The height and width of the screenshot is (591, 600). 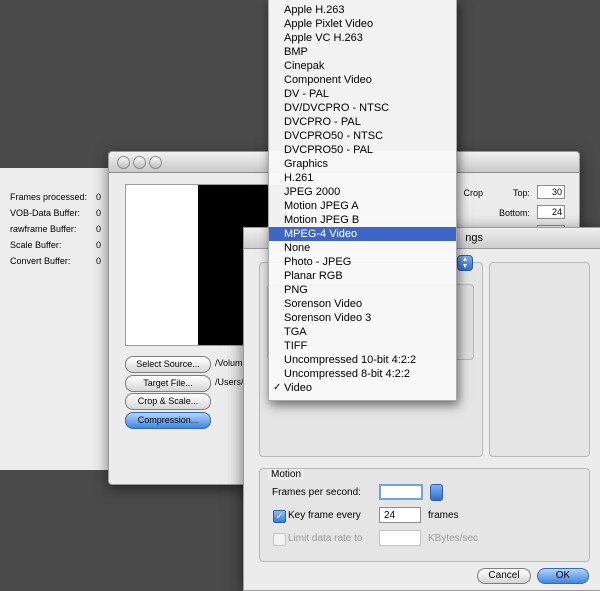 I want to click on stat-row-rawframe-buffer: rawframe Buffer: 0, so click(x=60, y=229).